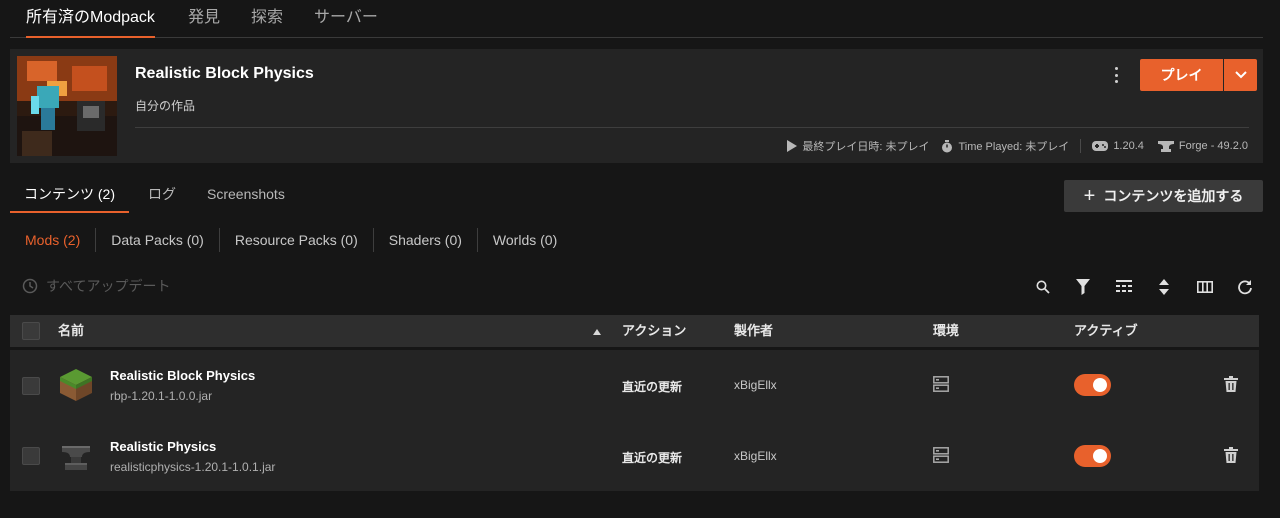  What do you see at coordinates (1043, 287) in the screenshot?
I see `search-icon` at bounding box center [1043, 287].